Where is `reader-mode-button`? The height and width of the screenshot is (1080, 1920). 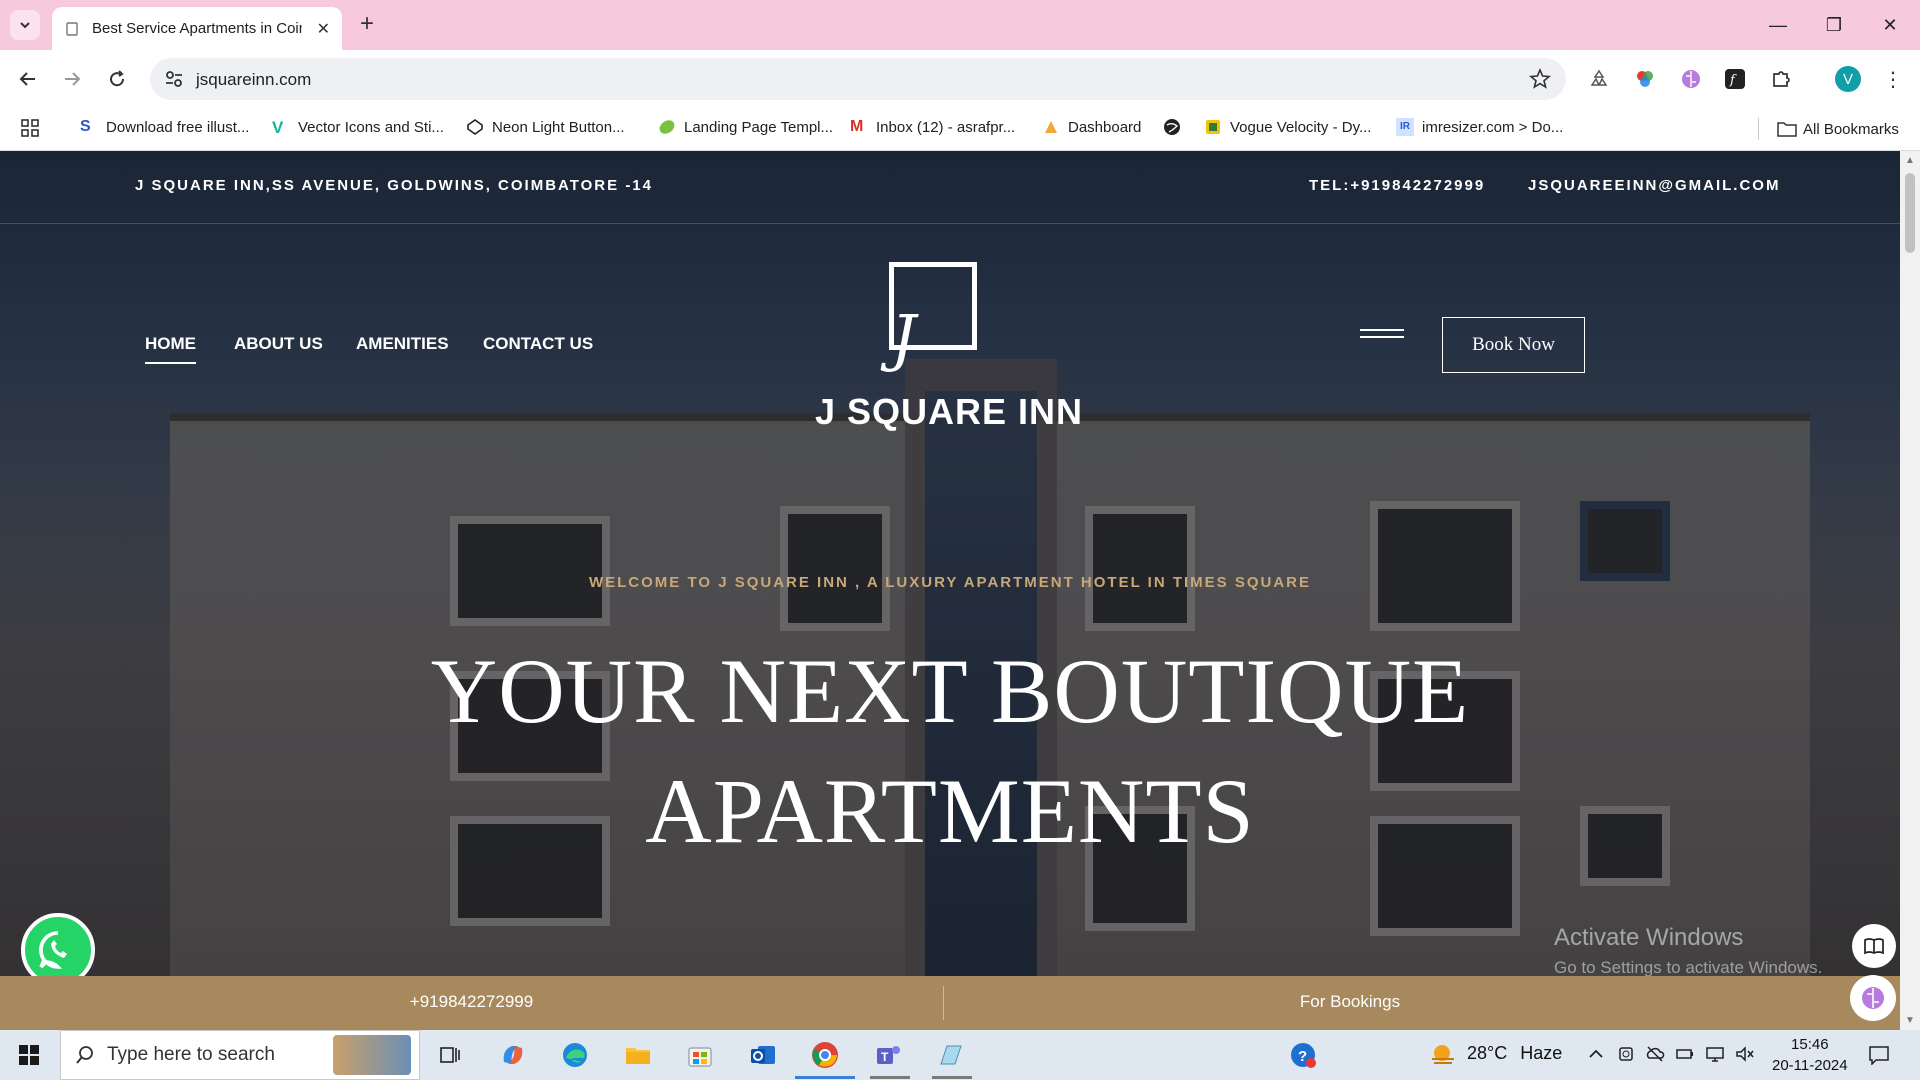
reader-mode-button is located at coordinates (1874, 946).